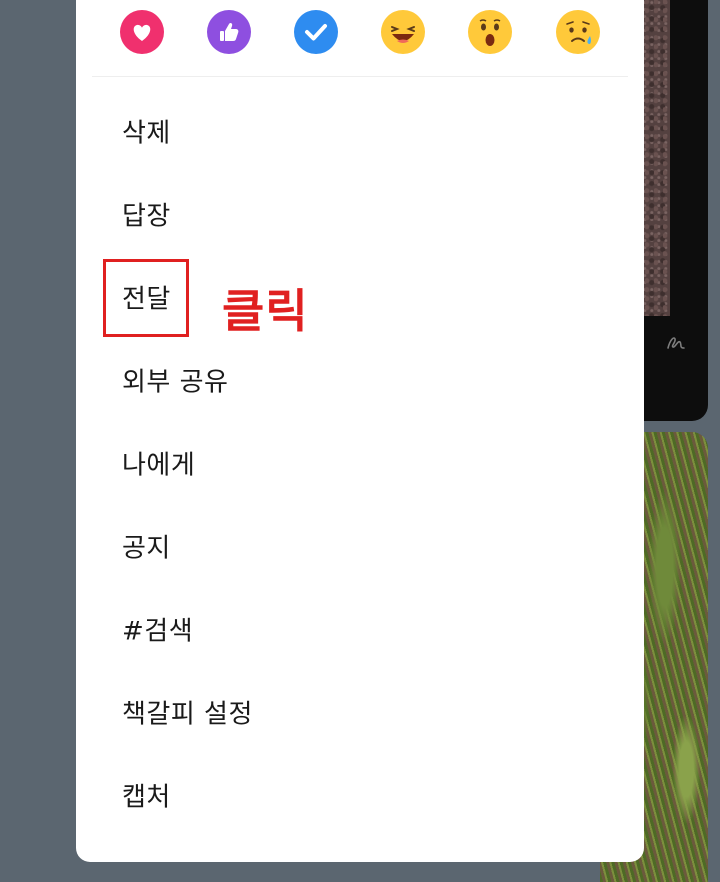  Describe the element at coordinates (360, 712) in the screenshot. I see `menu-item-bookmark: 책갈피 설정` at that location.